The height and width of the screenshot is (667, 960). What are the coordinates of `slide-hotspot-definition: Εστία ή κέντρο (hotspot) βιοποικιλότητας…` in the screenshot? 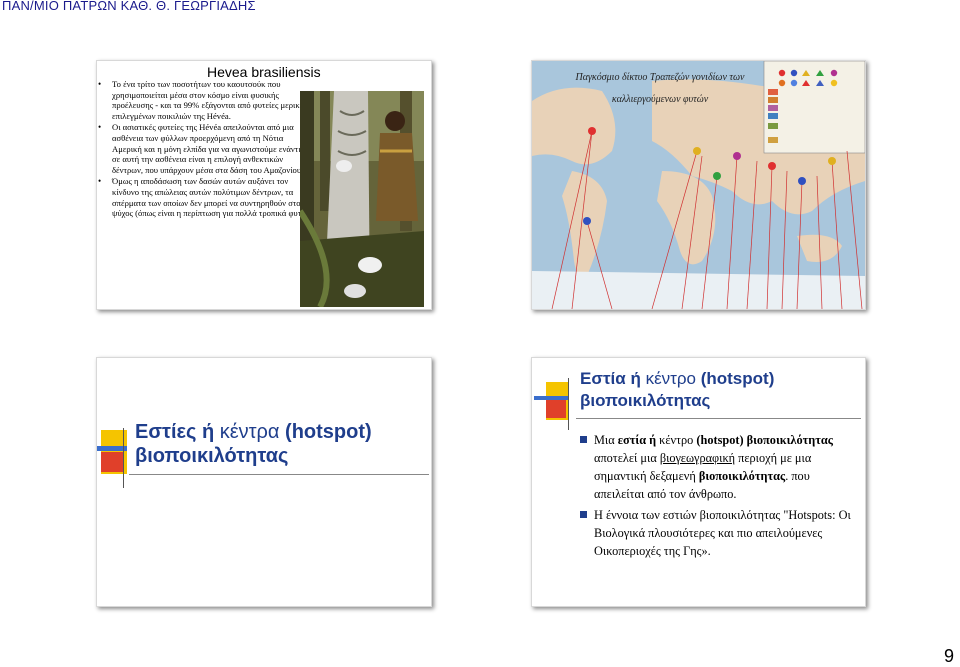 It's located at (698, 482).